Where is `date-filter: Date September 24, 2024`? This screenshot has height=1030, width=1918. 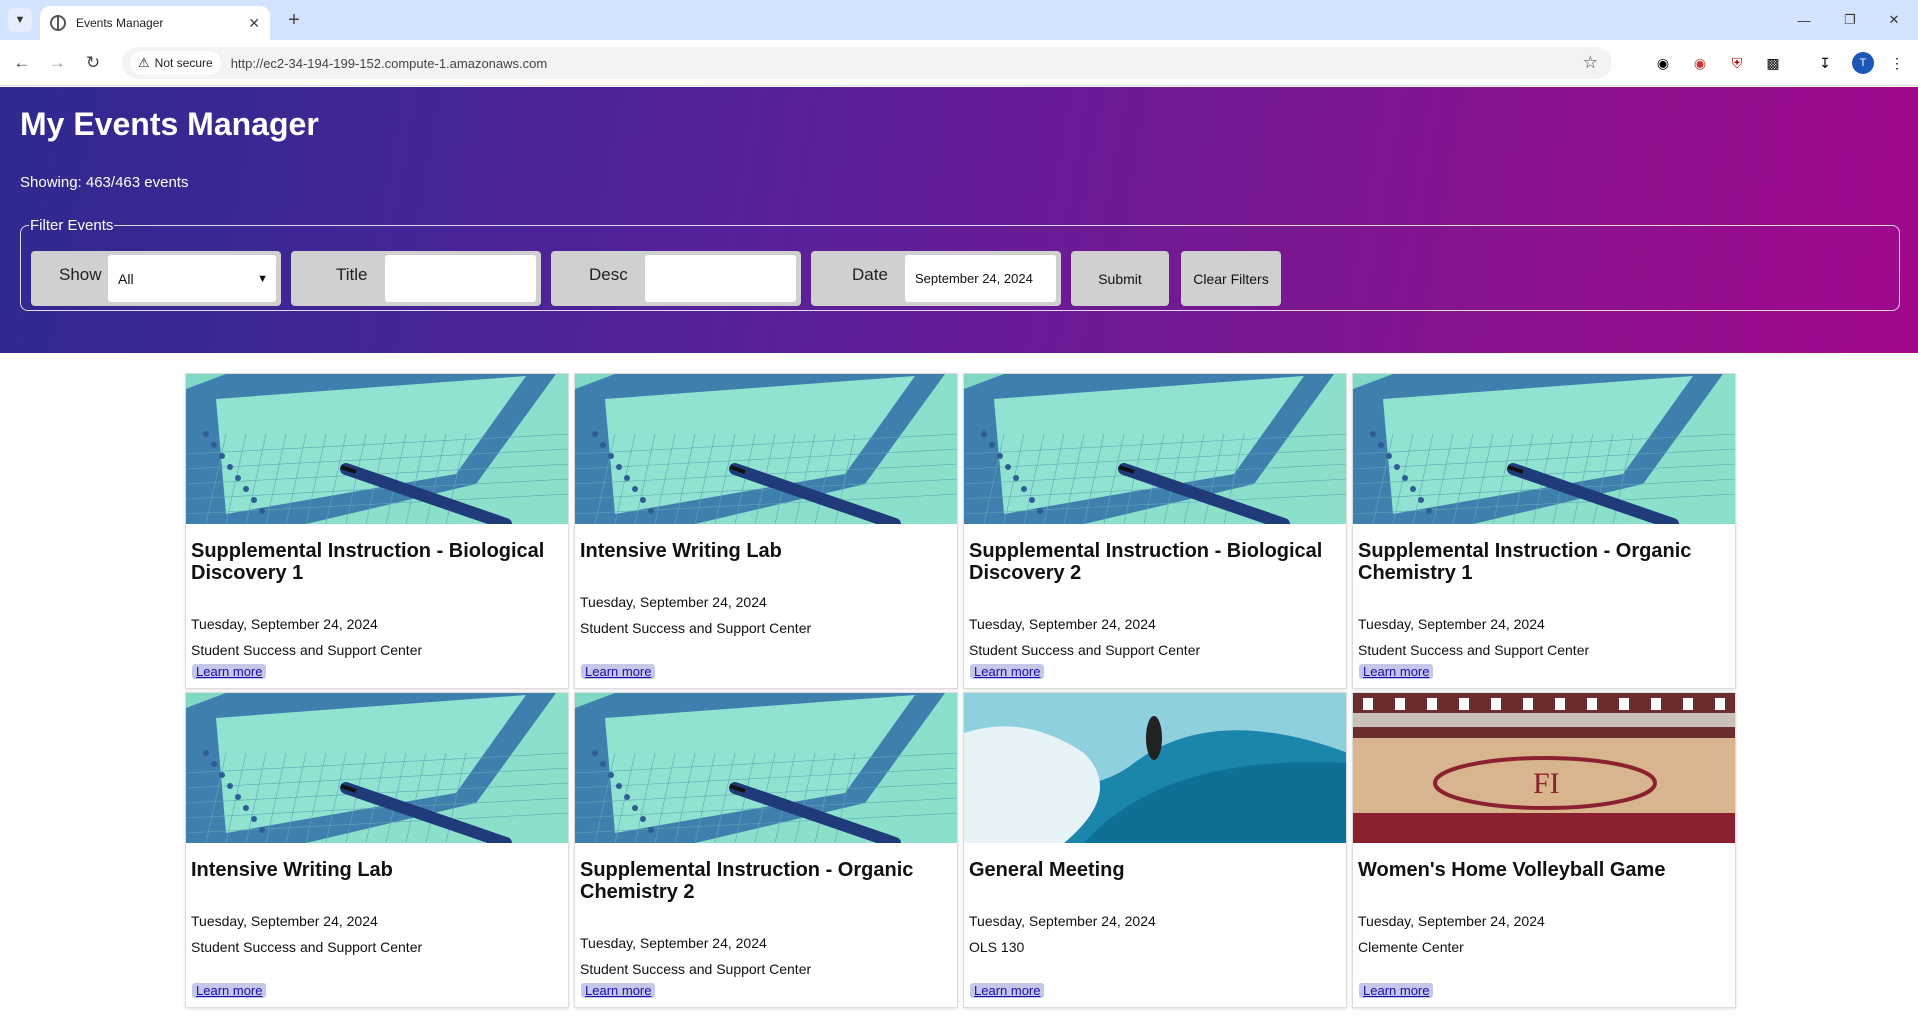 date-filter: Date September 24, 2024 is located at coordinates (936, 278).